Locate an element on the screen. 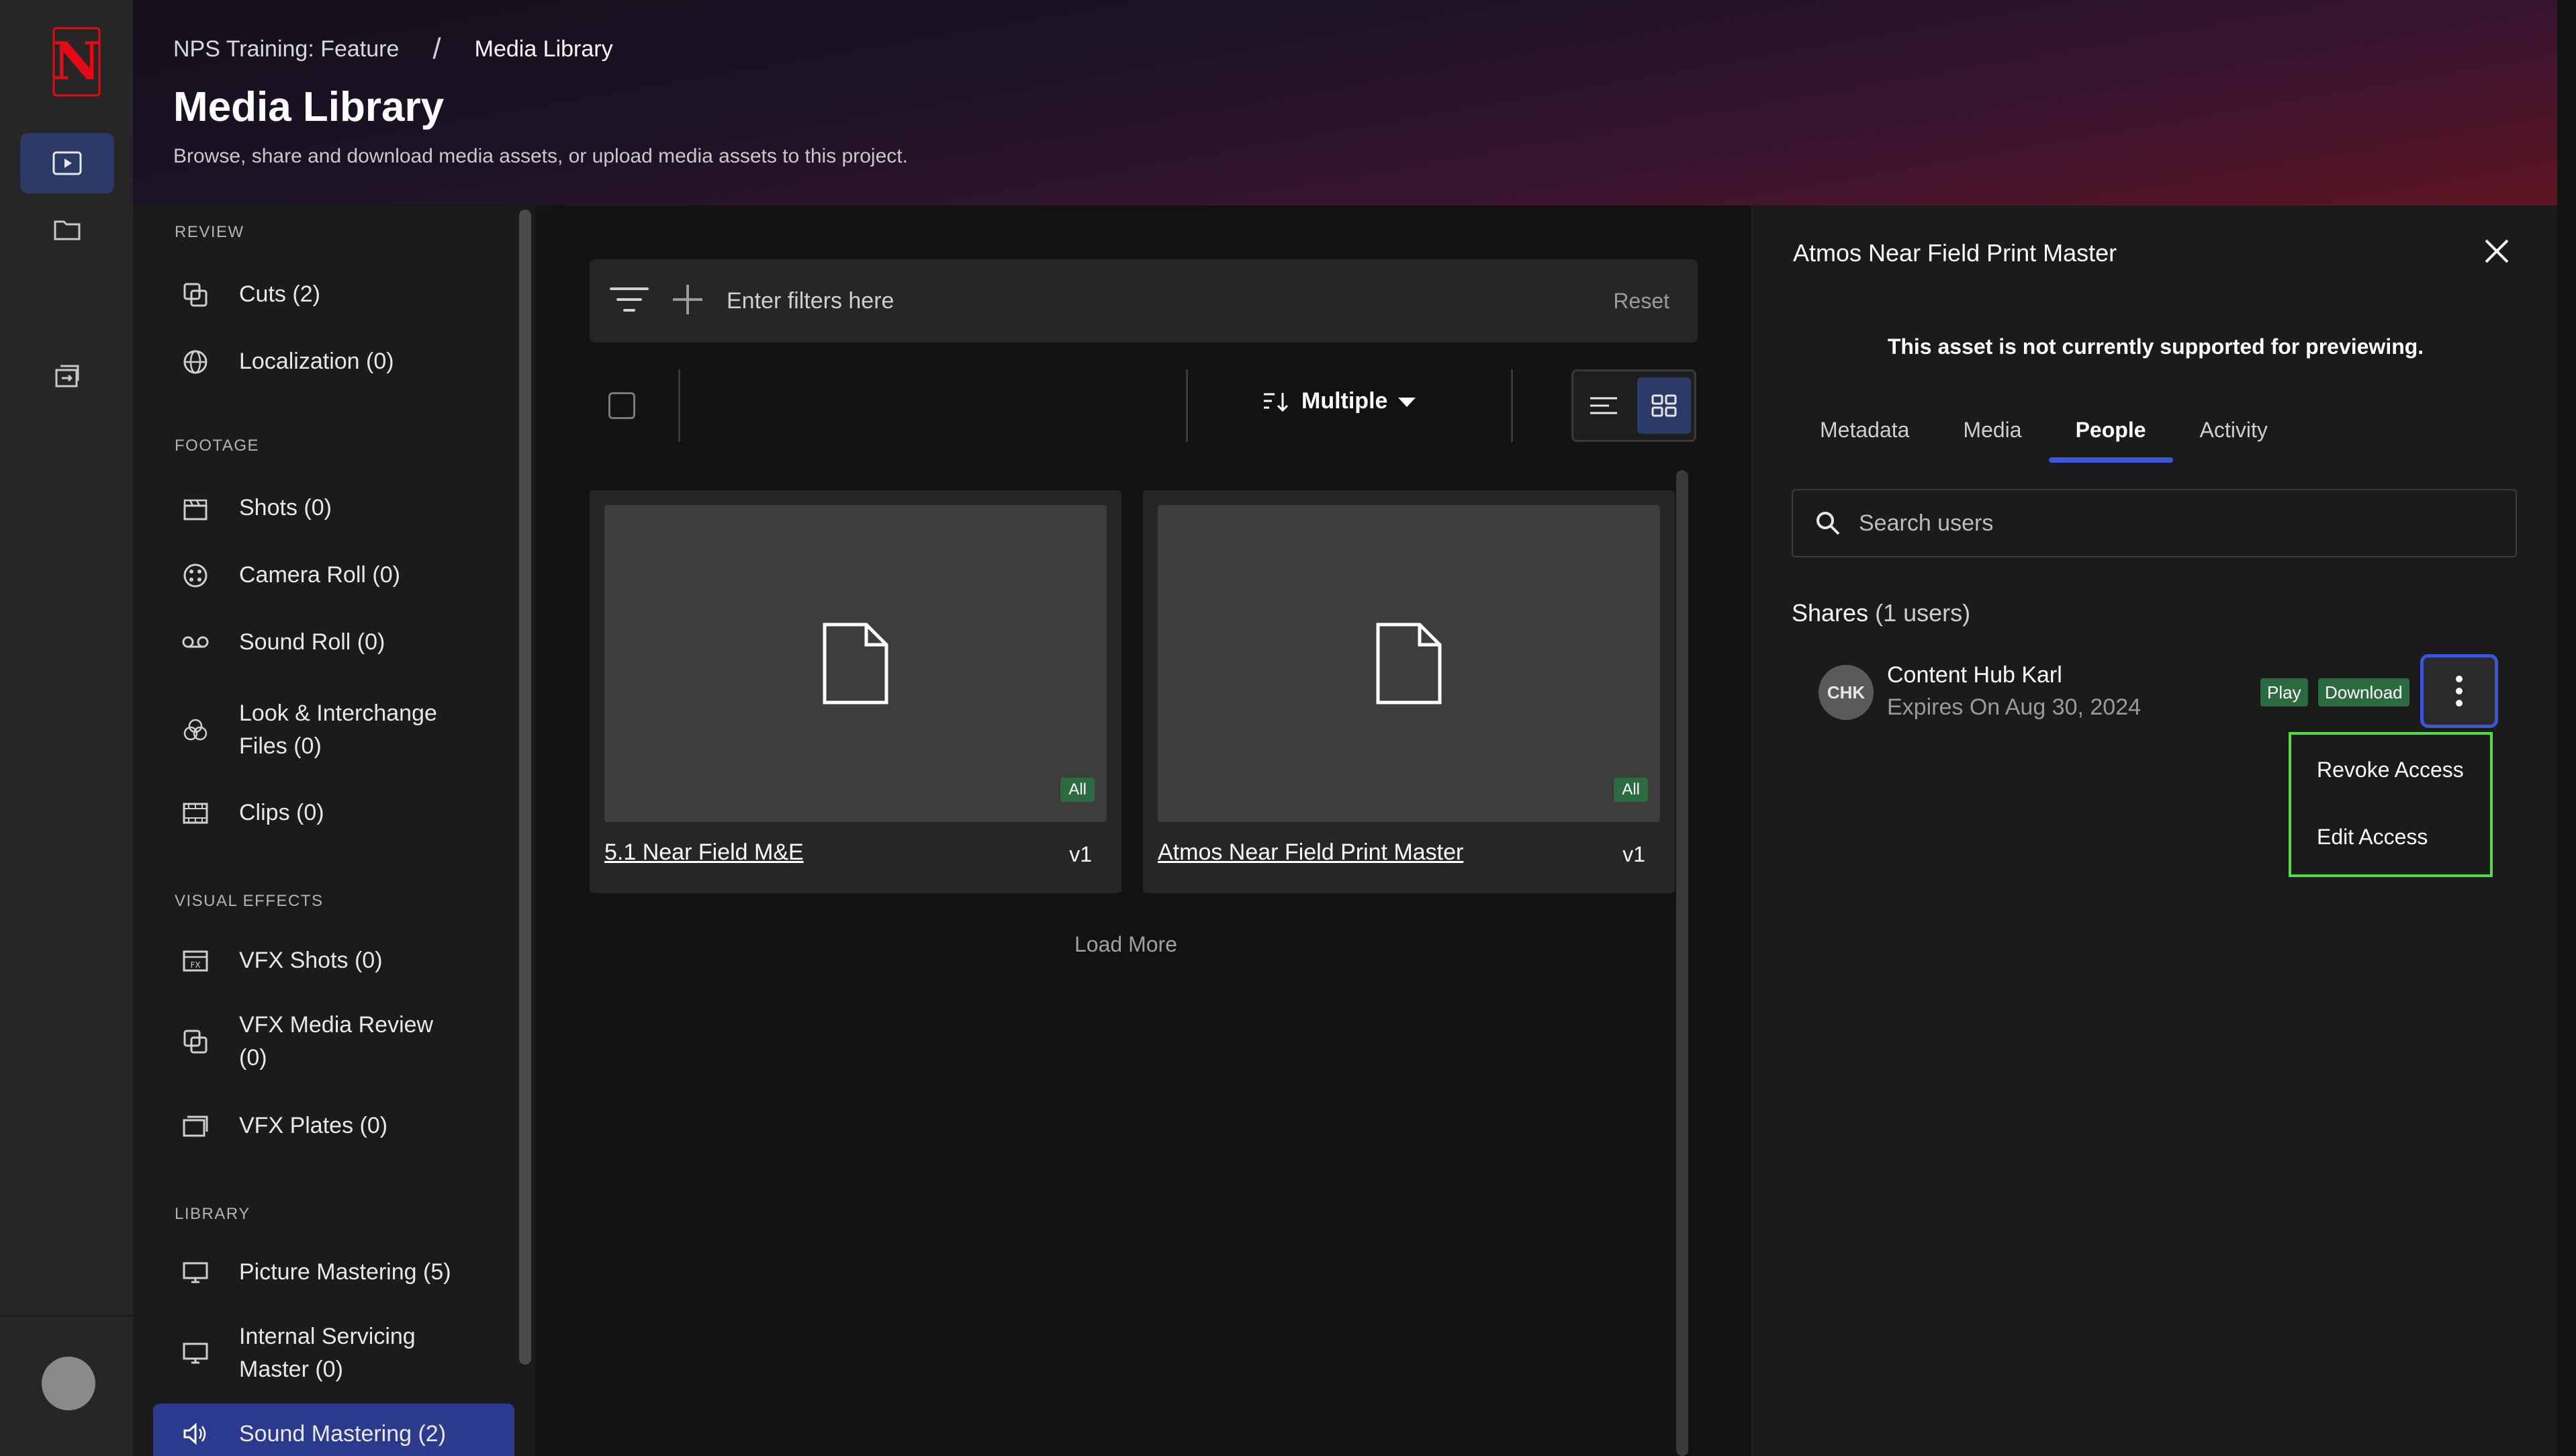  sidebar-item-label: Localization (0) is located at coordinates (316, 362).